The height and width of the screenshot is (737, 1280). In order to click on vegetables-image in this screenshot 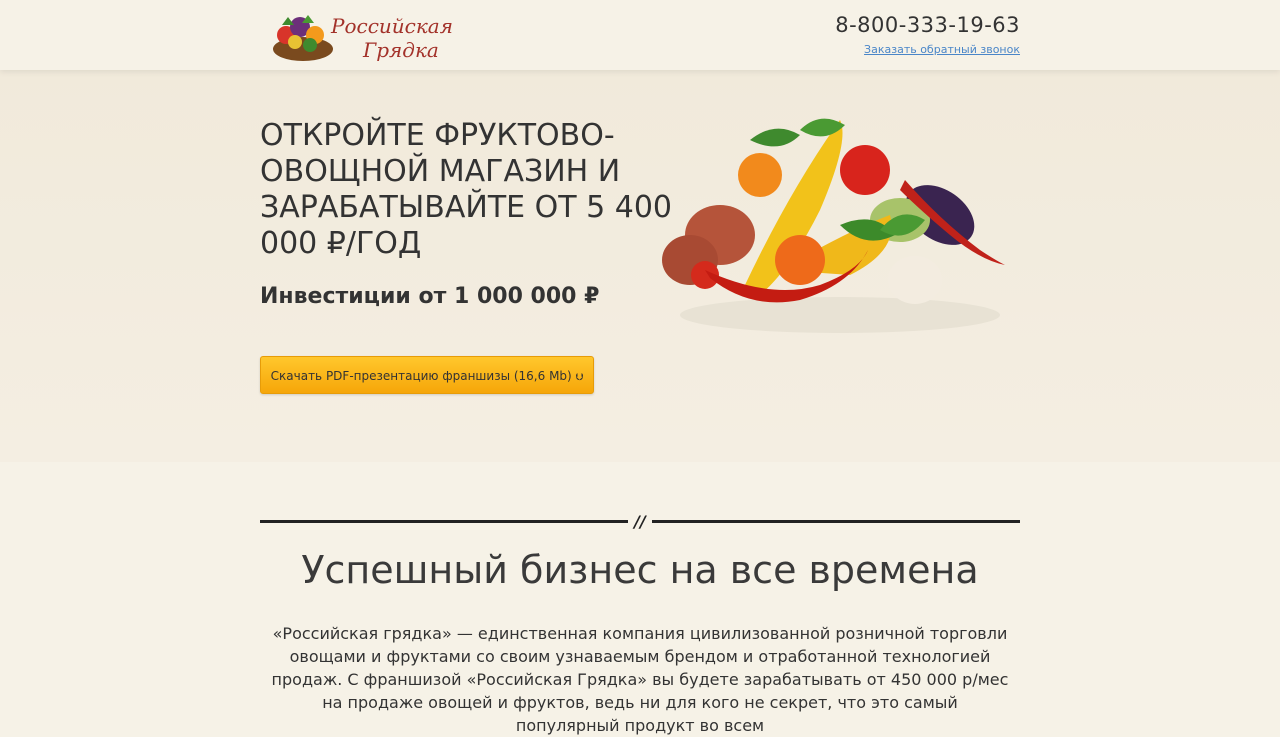, I will do `click(835, 230)`.